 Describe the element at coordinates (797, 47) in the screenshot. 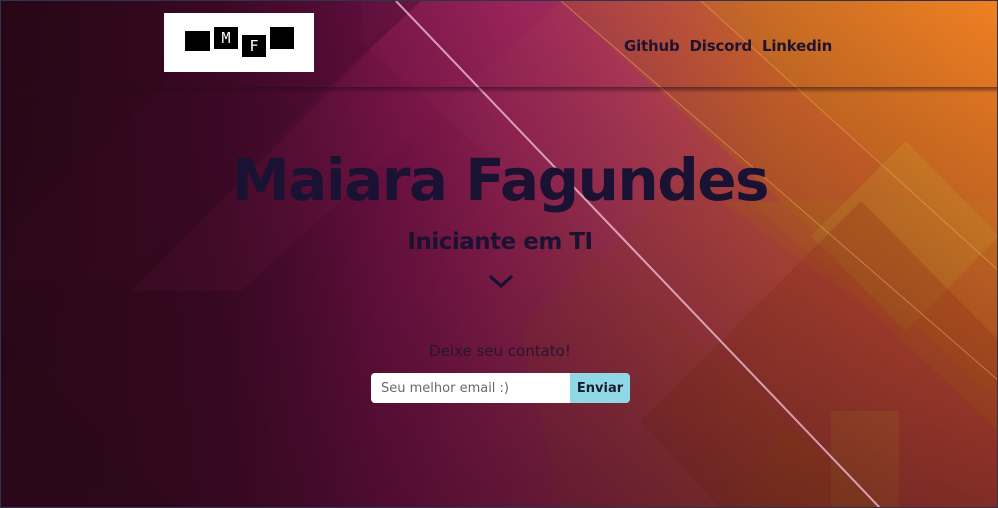

I see `nav-link-linkedin: Linkedin` at that location.